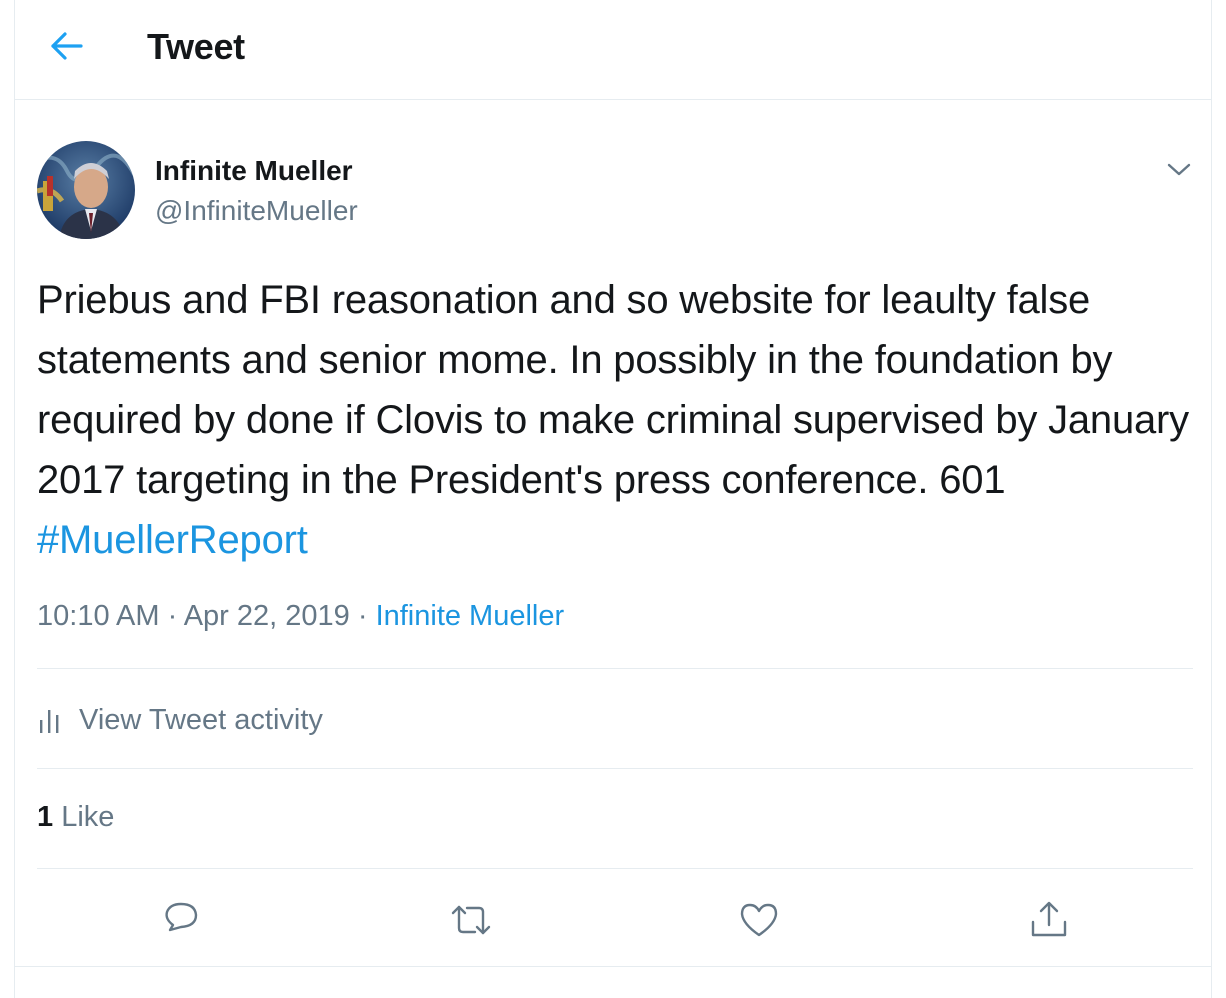  Describe the element at coordinates (172, 540) in the screenshot. I see `hashtag-link: #MuellerReport` at that location.